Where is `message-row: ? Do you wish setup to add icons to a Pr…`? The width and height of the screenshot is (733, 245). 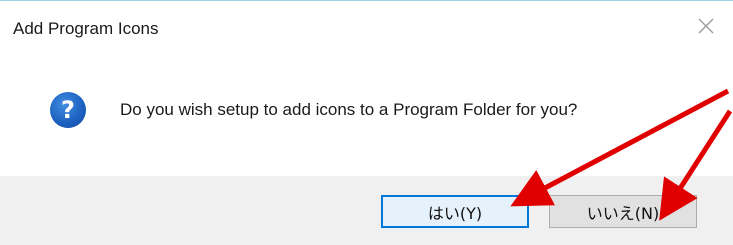 message-row: ? Do you wish setup to add icons to a Pr… is located at coordinates (313, 110).